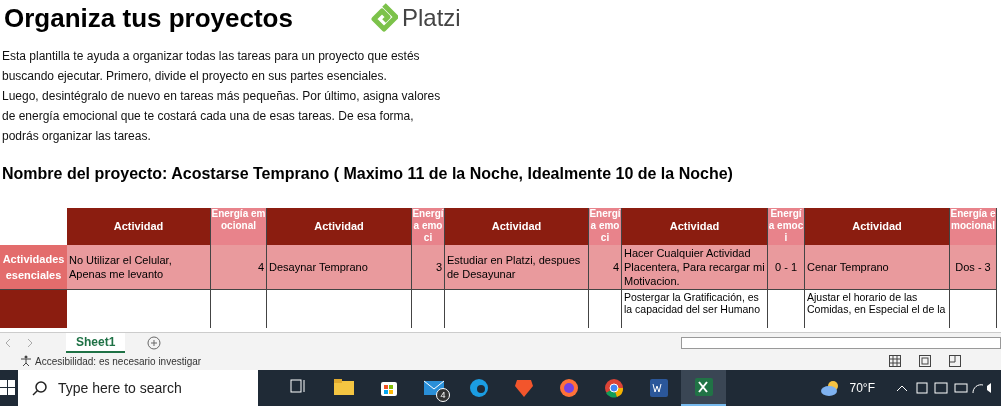 This screenshot has width=1001, height=406. Describe the element at coordinates (222, 96) in the screenshot. I see `description-line: Luego, desintégralo de nuevo en tareas más pequeñas. Por último, asigna valores` at that location.